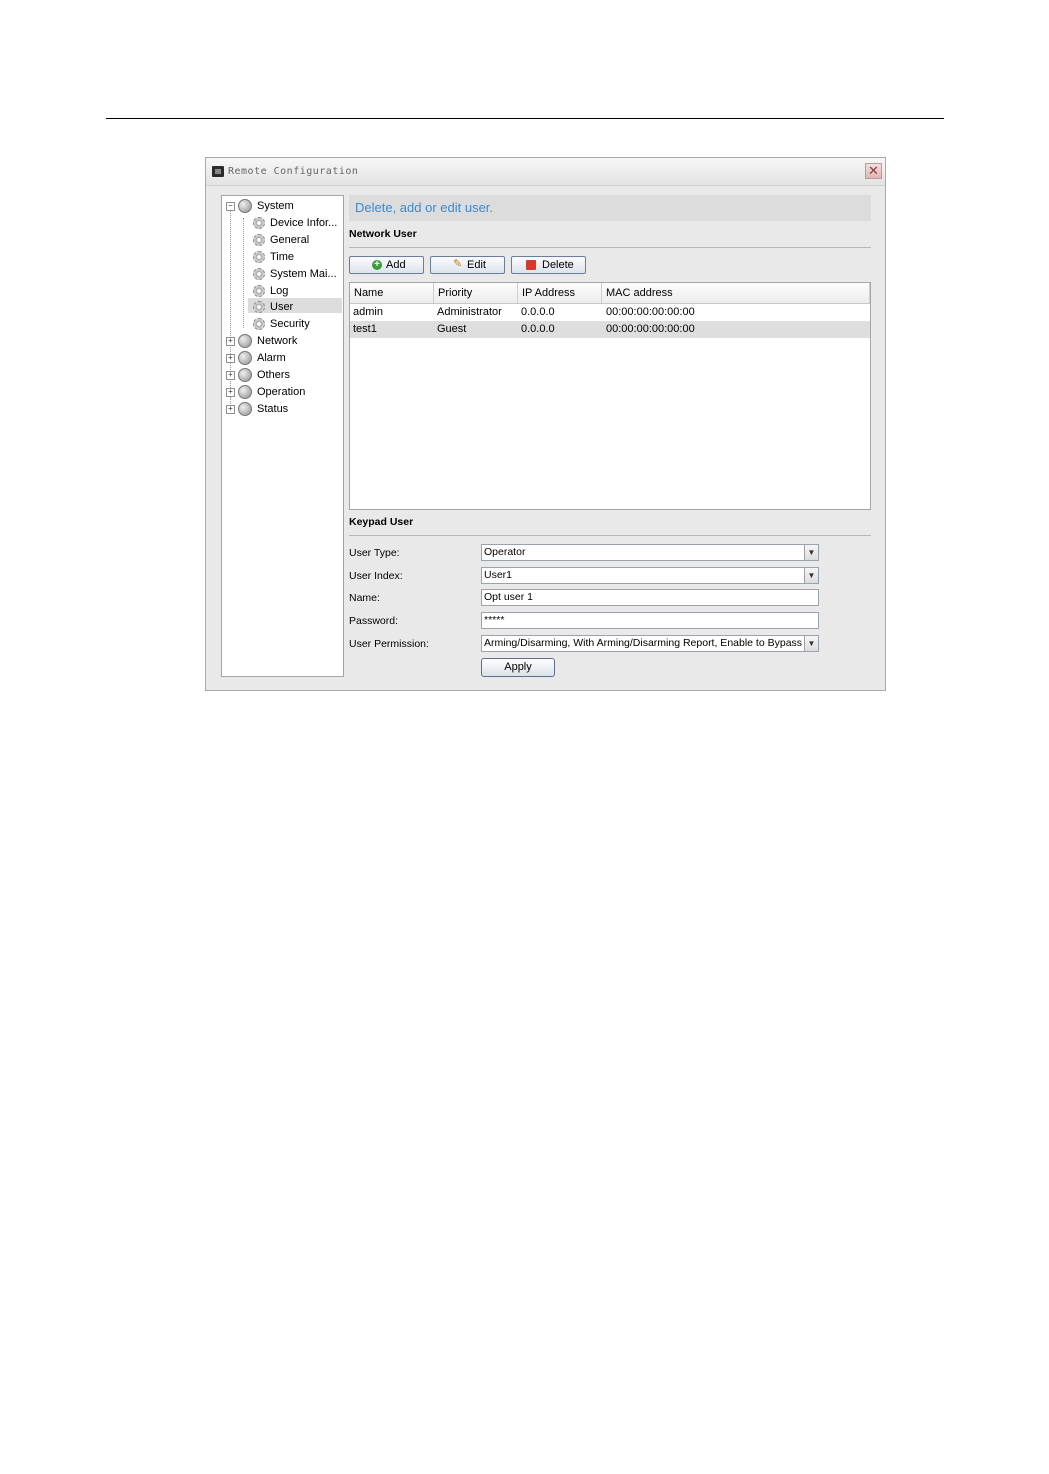 The height and width of the screenshot is (1474, 1049). Describe the element at coordinates (650, 620) in the screenshot. I see `password-input: *****` at that location.